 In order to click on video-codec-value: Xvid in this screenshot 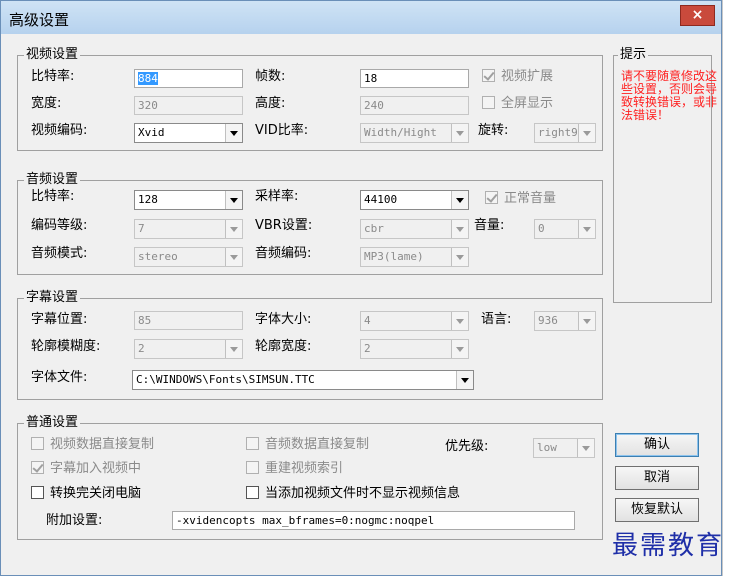, I will do `click(151, 132)`.